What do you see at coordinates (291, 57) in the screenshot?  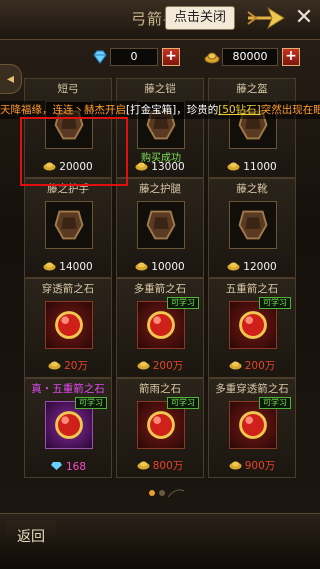 I see `add-gold-button: +` at bounding box center [291, 57].